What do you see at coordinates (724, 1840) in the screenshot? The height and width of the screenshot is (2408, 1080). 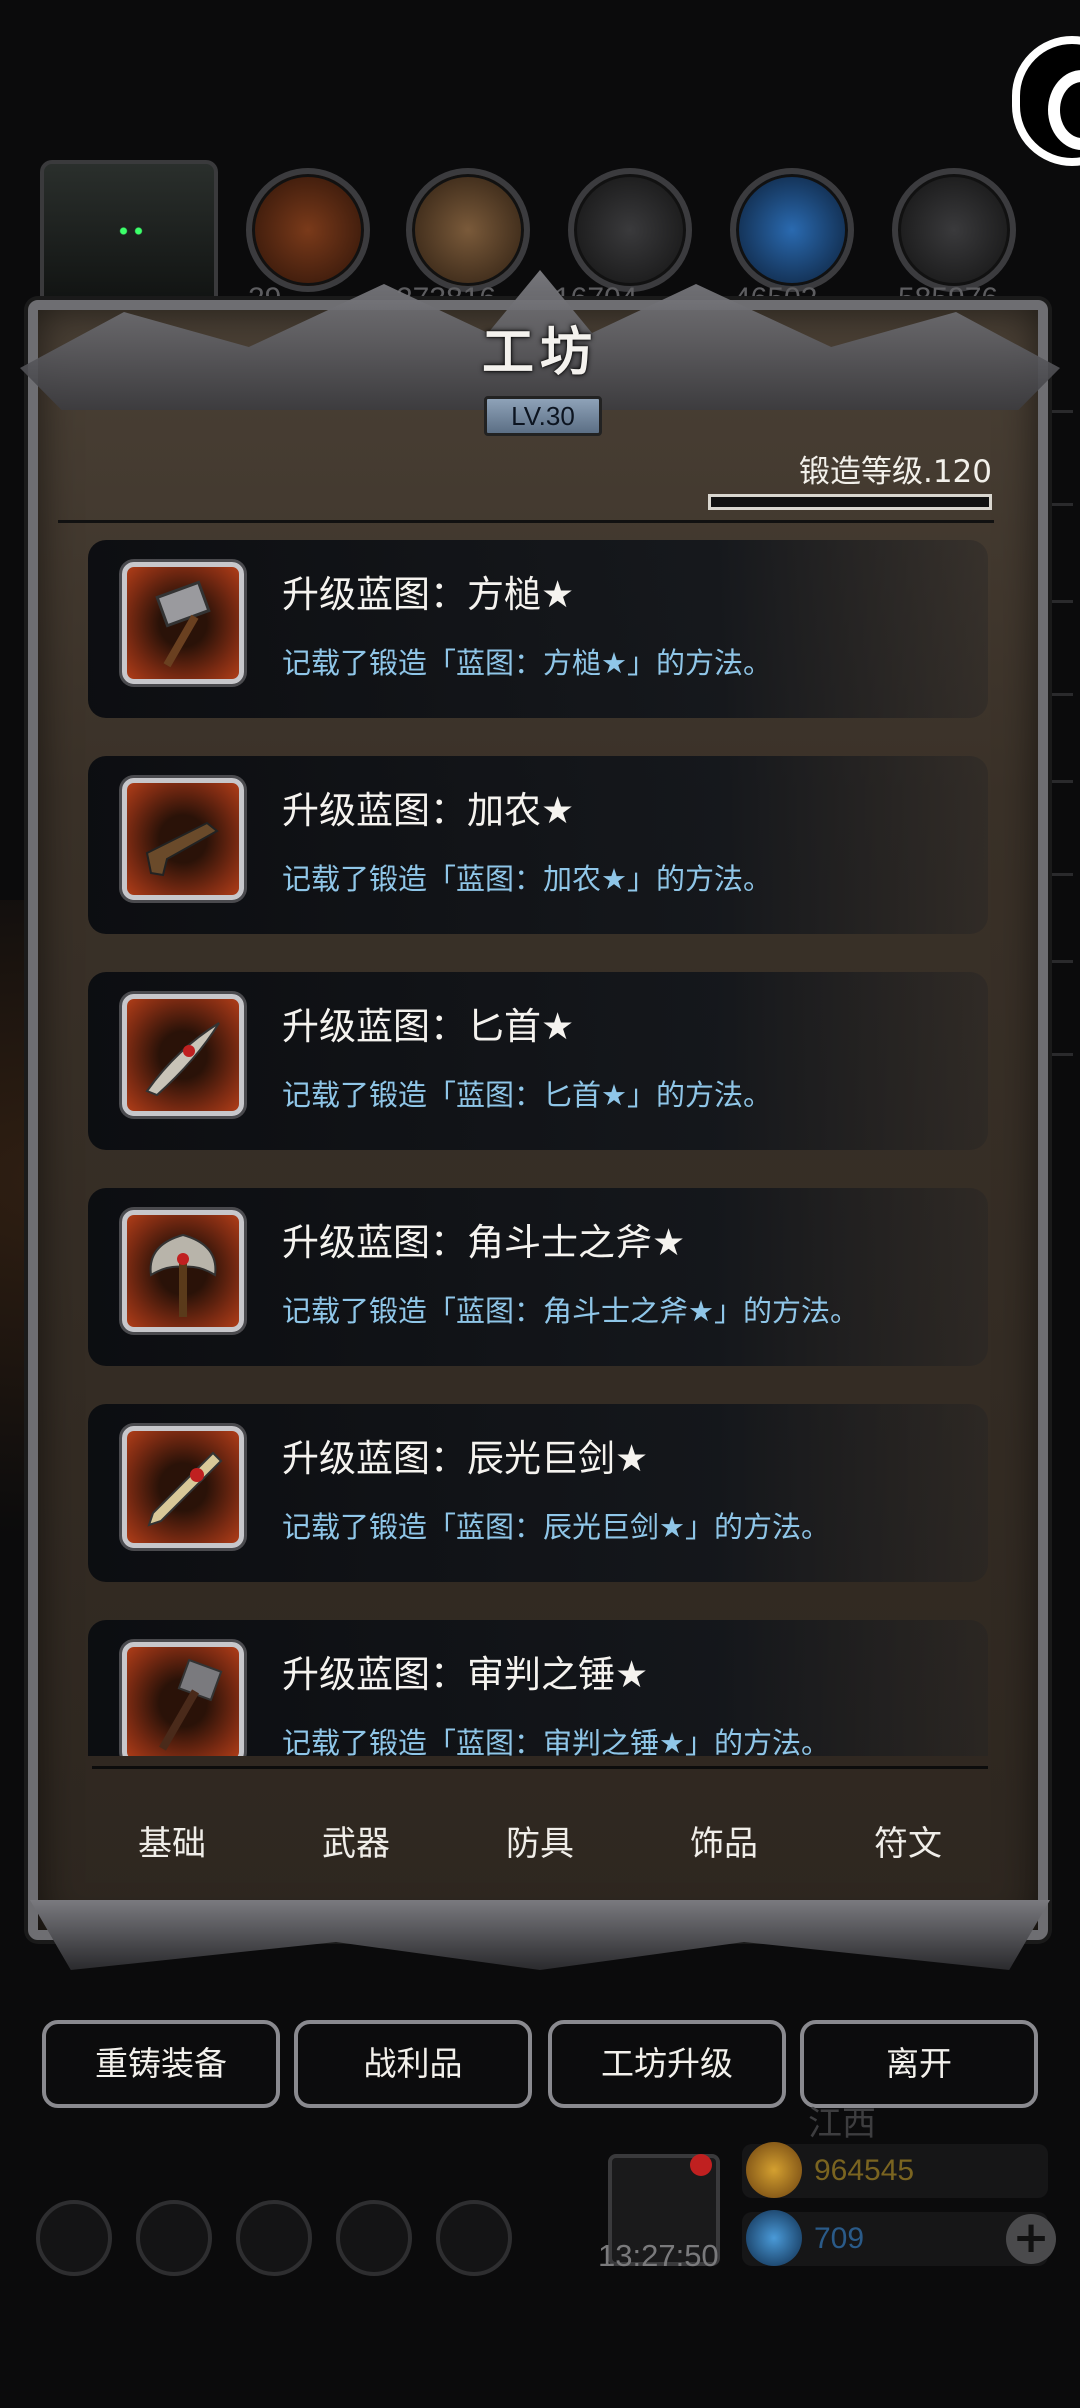 I see `tab-accessories: 饰品` at bounding box center [724, 1840].